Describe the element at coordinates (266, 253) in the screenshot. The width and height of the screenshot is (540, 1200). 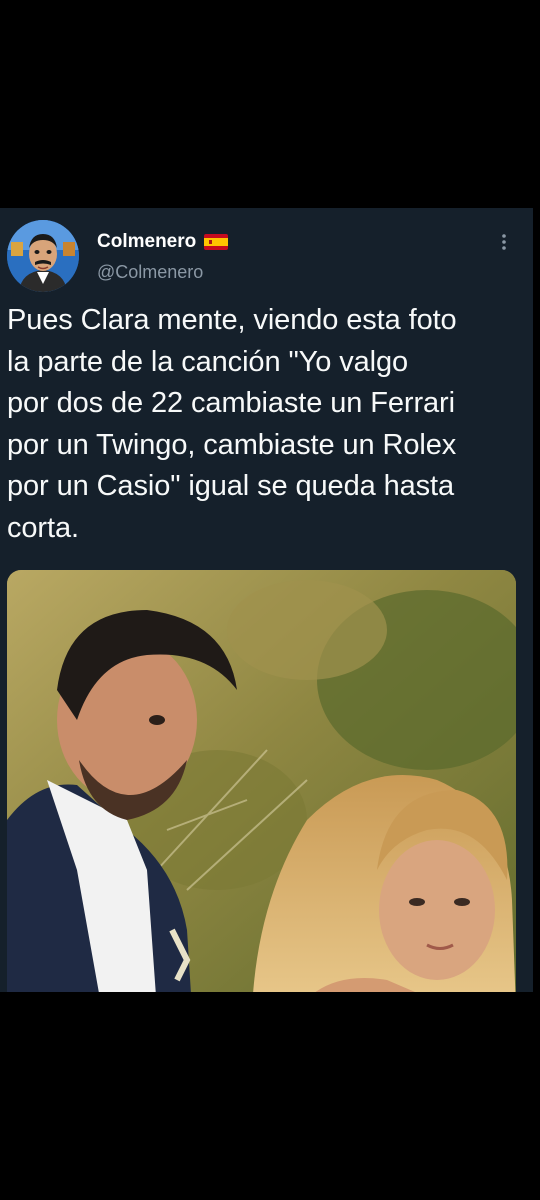
I see `tweet-header: Colmenero @Colmenero` at that location.